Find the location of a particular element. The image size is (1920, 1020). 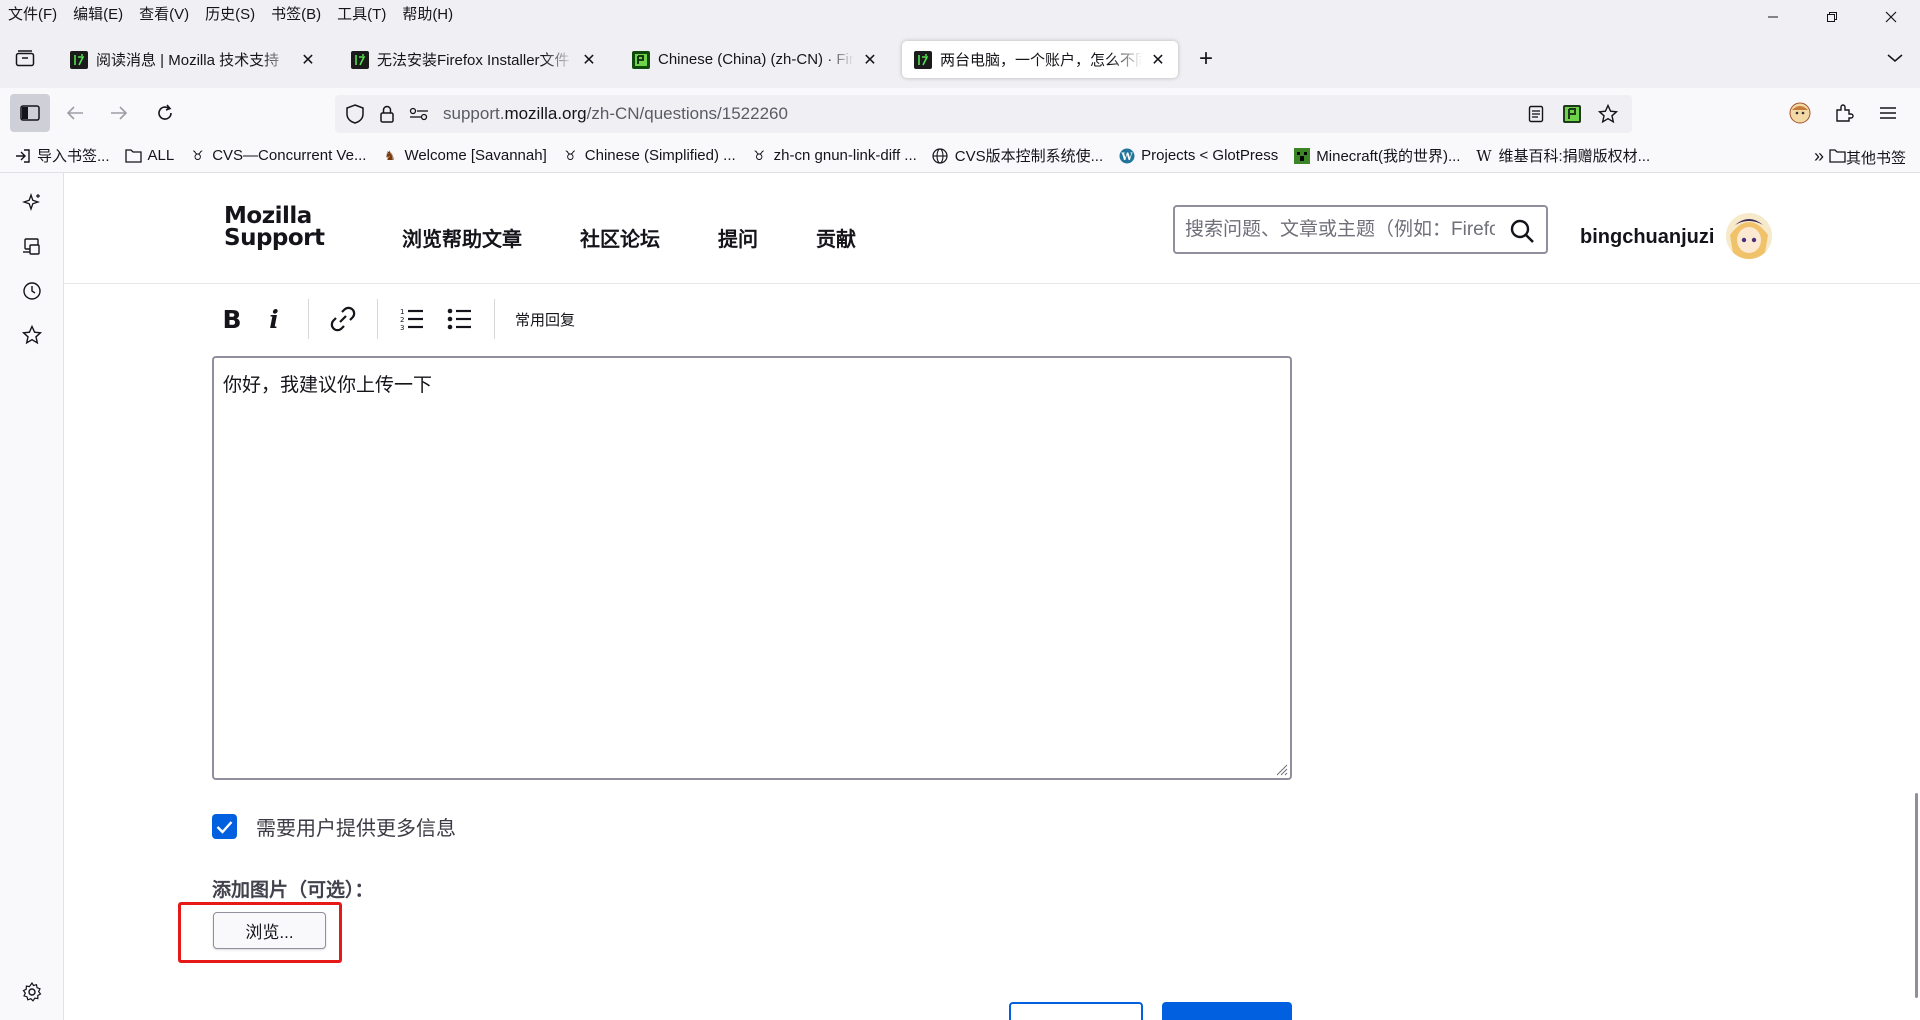

bookmark-star-icon is located at coordinates (1608, 114).